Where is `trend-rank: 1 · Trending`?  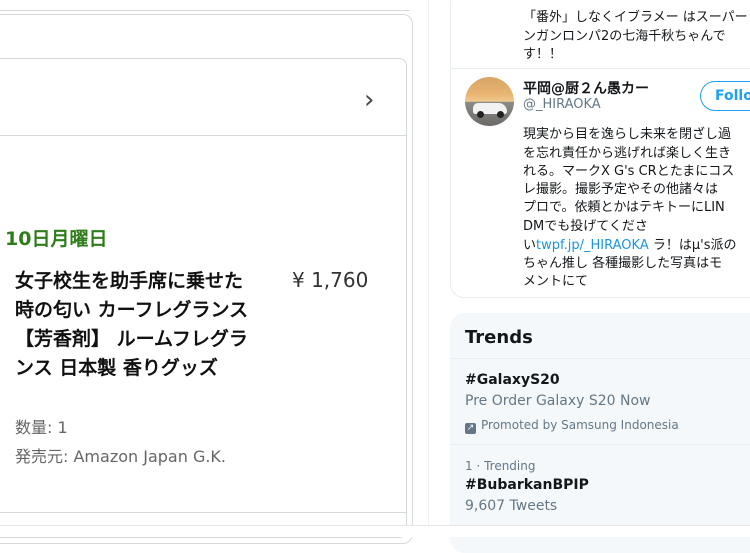
trend-rank: 1 · Trending is located at coordinates (500, 466).